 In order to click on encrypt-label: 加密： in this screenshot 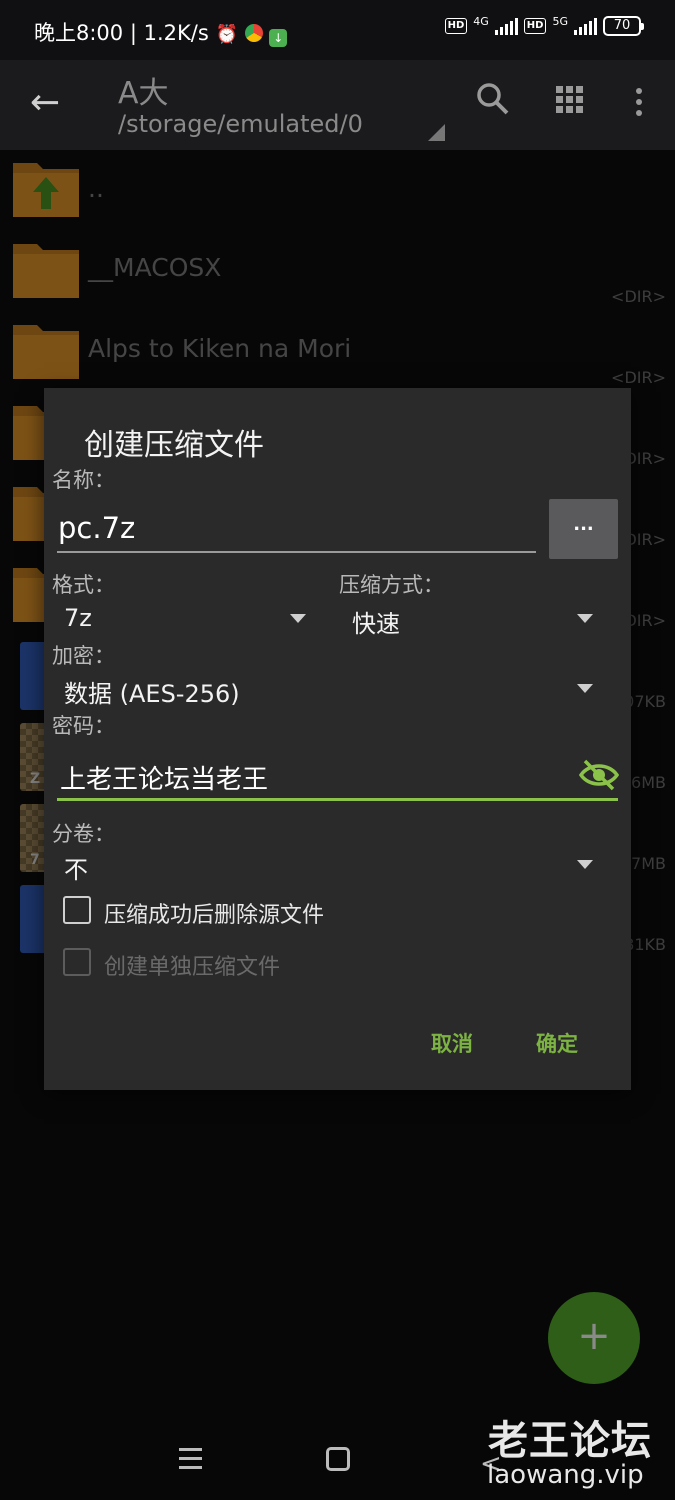, I will do `click(83, 656)`.